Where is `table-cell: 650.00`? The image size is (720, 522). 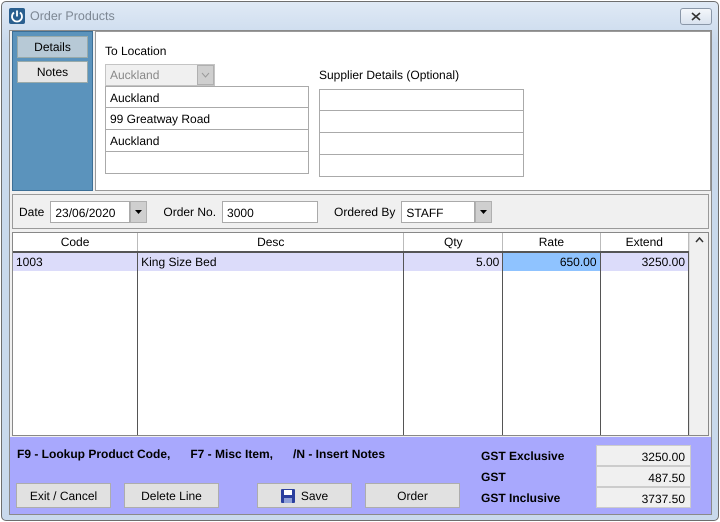 table-cell: 650.00 is located at coordinates (551, 261).